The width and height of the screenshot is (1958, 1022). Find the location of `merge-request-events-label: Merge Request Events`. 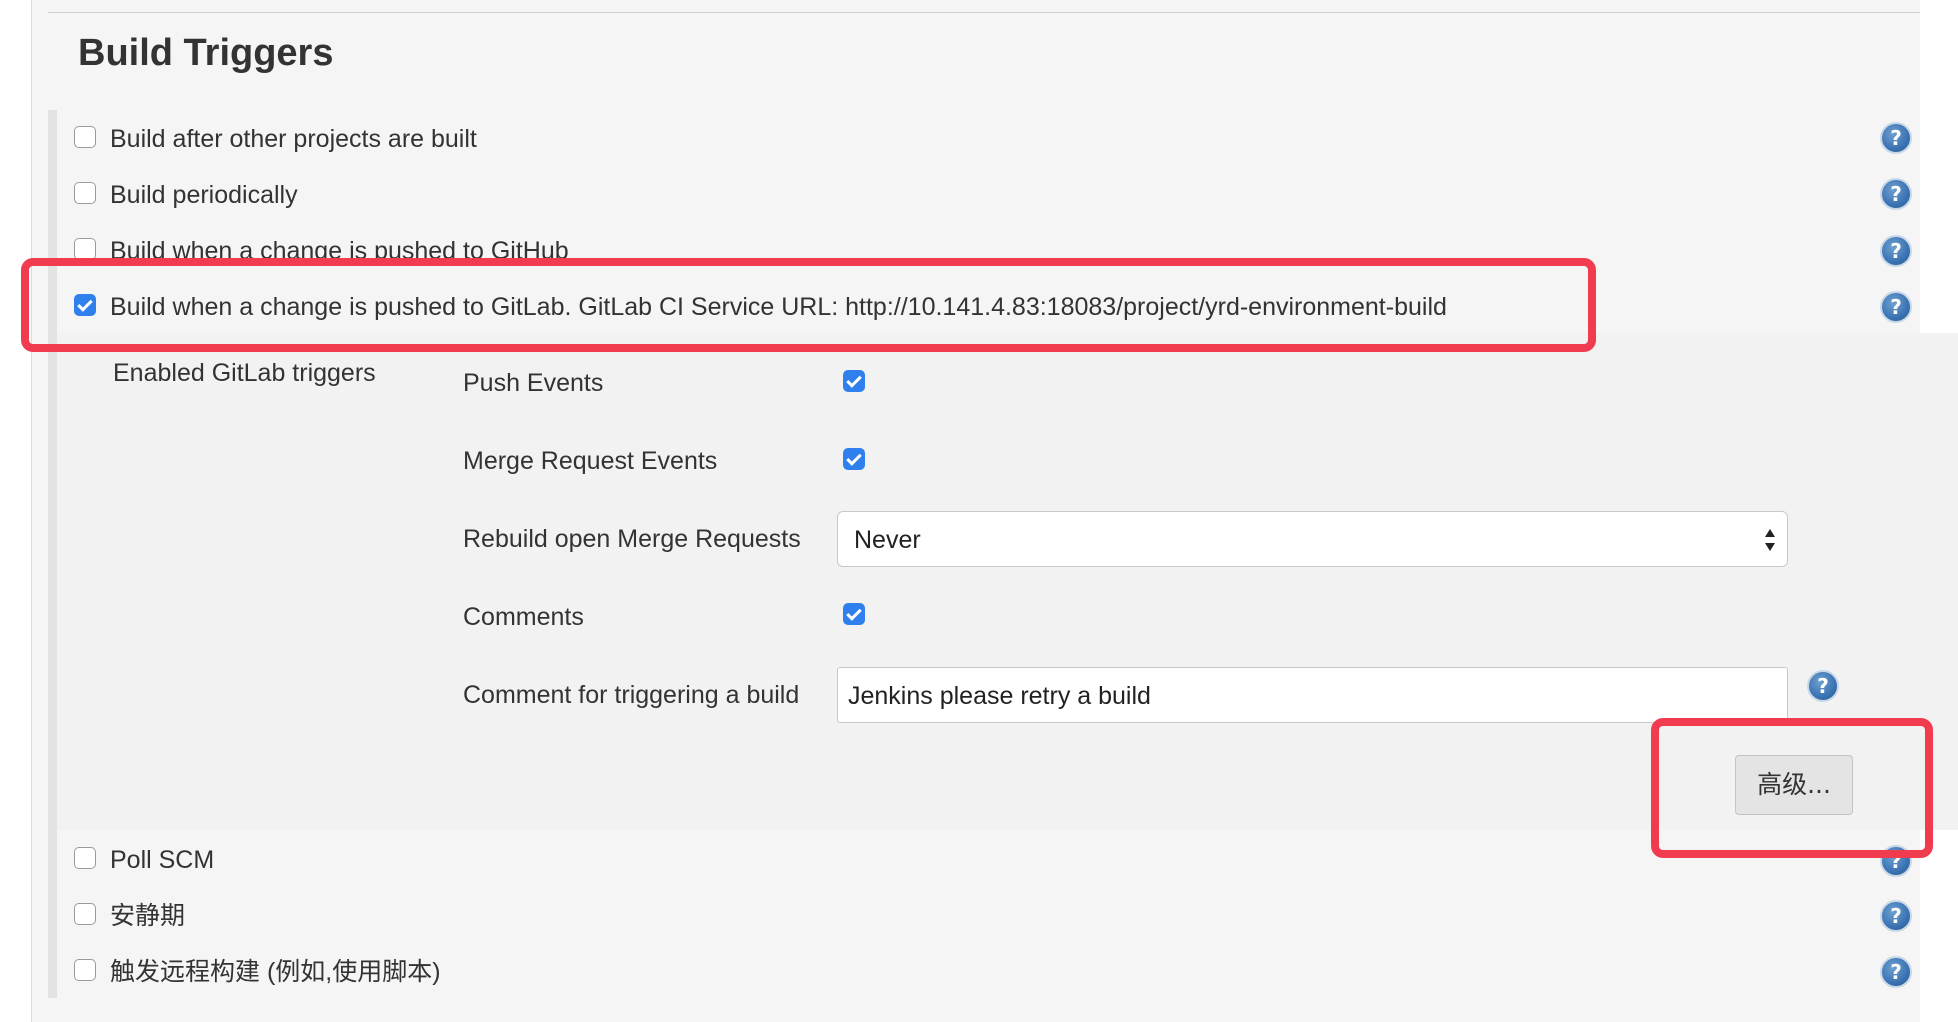

merge-request-events-label: Merge Request Events is located at coordinates (590, 461).